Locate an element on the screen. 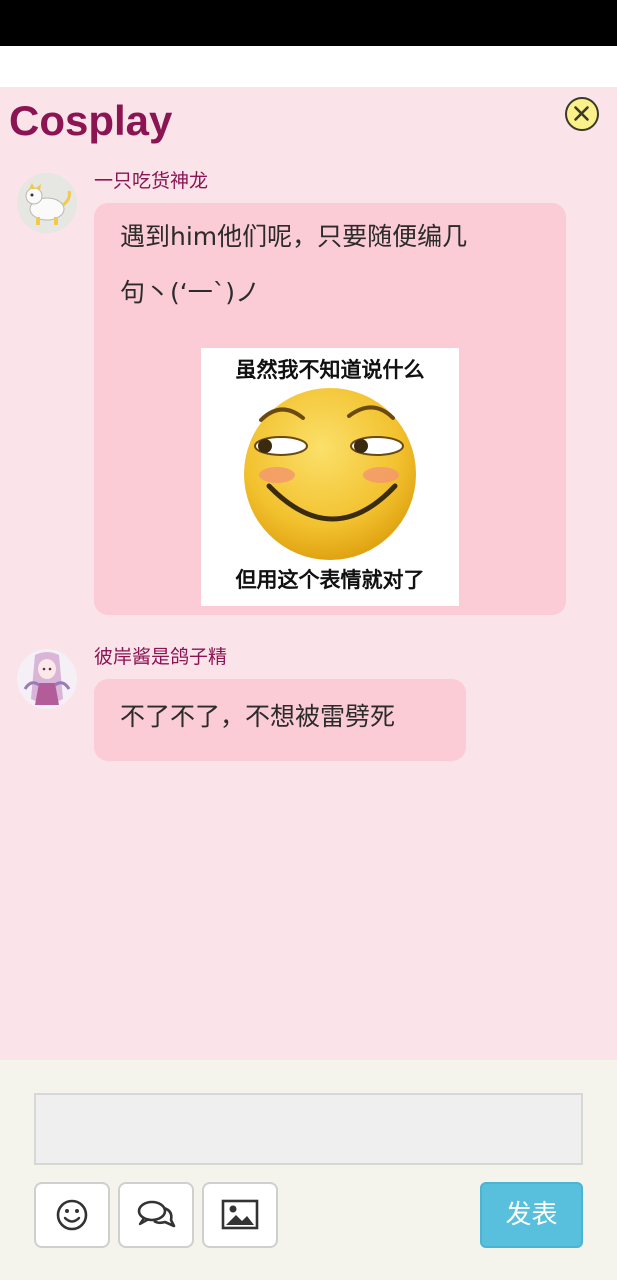 The width and height of the screenshot is (617, 1280). image-button is located at coordinates (240, 1215).